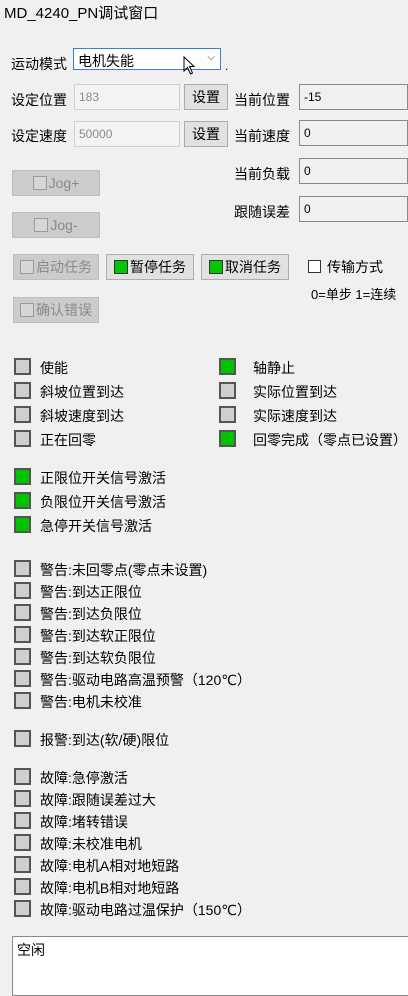 The height and width of the screenshot is (996, 408). What do you see at coordinates (262, 136) in the screenshot?
I see `current-speed-label: 当前速度` at bounding box center [262, 136].